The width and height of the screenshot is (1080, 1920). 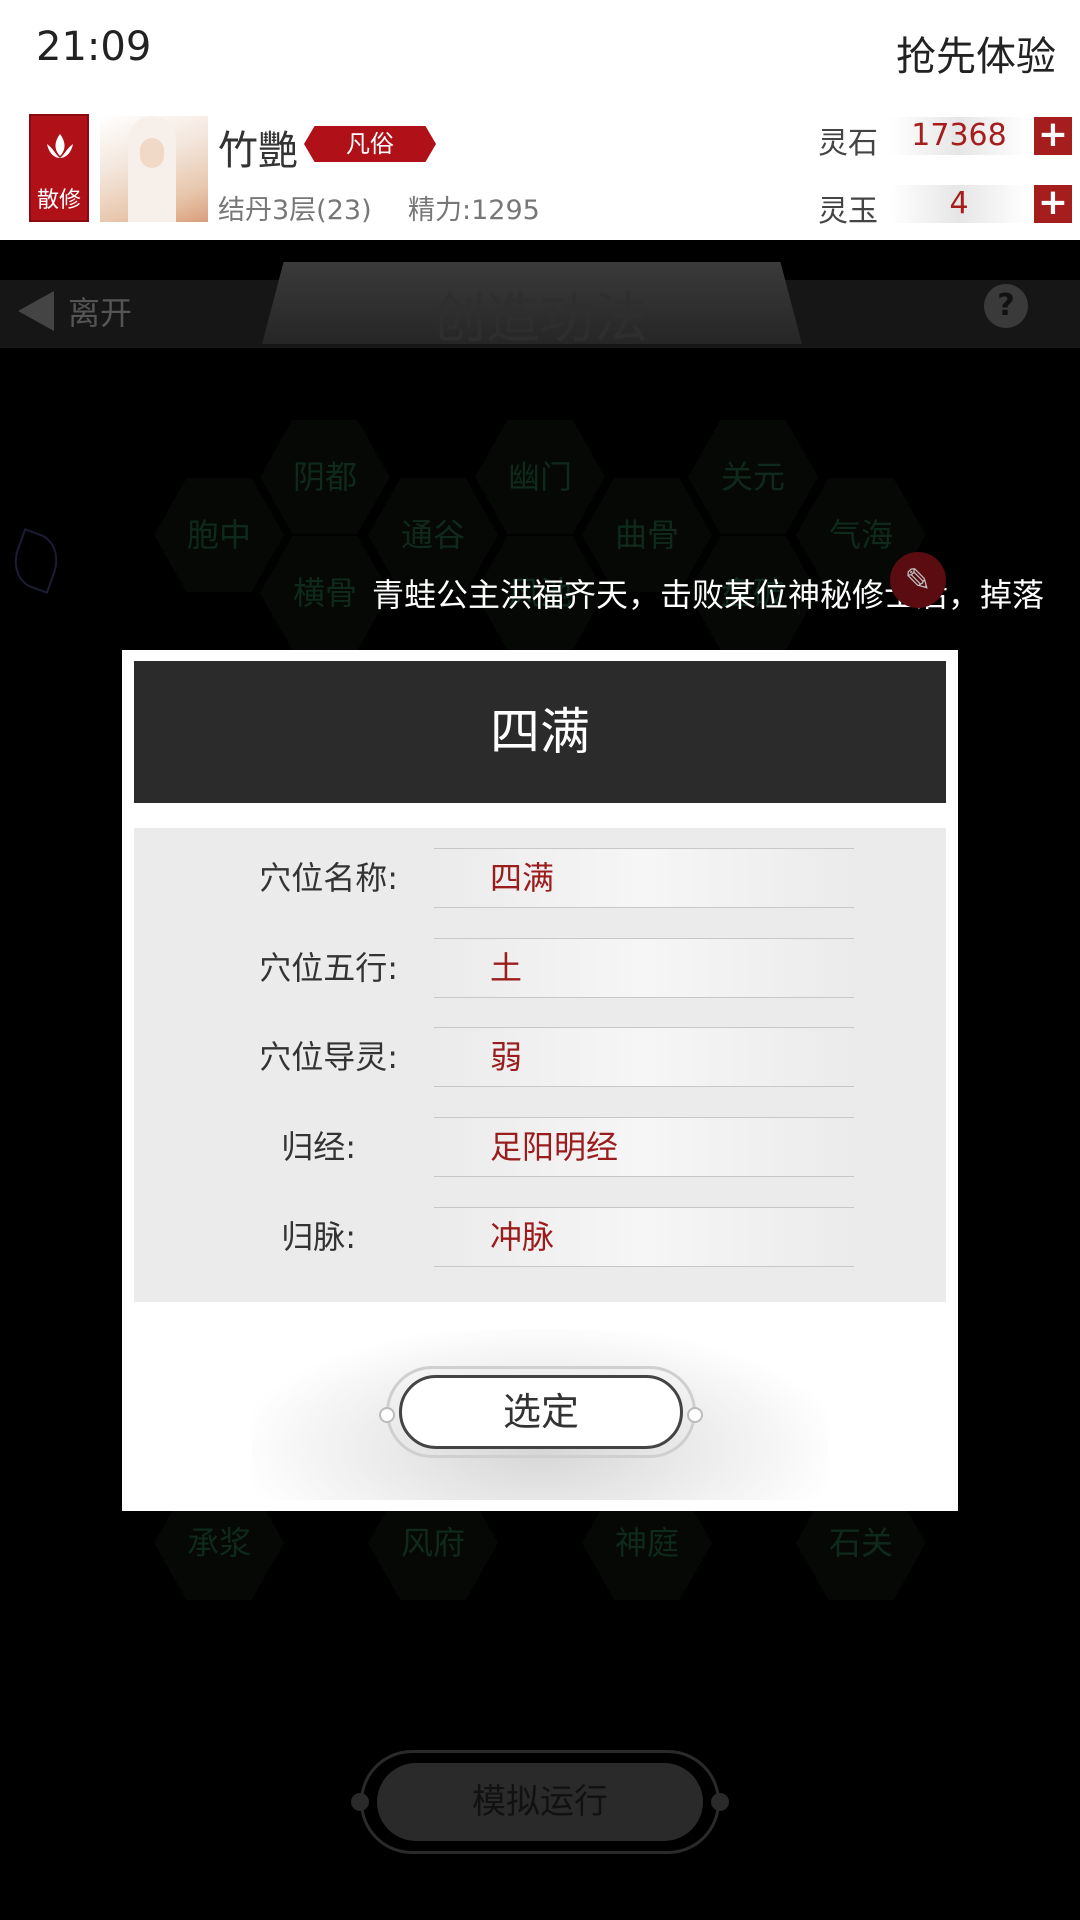 What do you see at coordinates (1053, 136) in the screenshot?
I see `add-spirit-stone-button: +` at bounding box center [1053, 136].